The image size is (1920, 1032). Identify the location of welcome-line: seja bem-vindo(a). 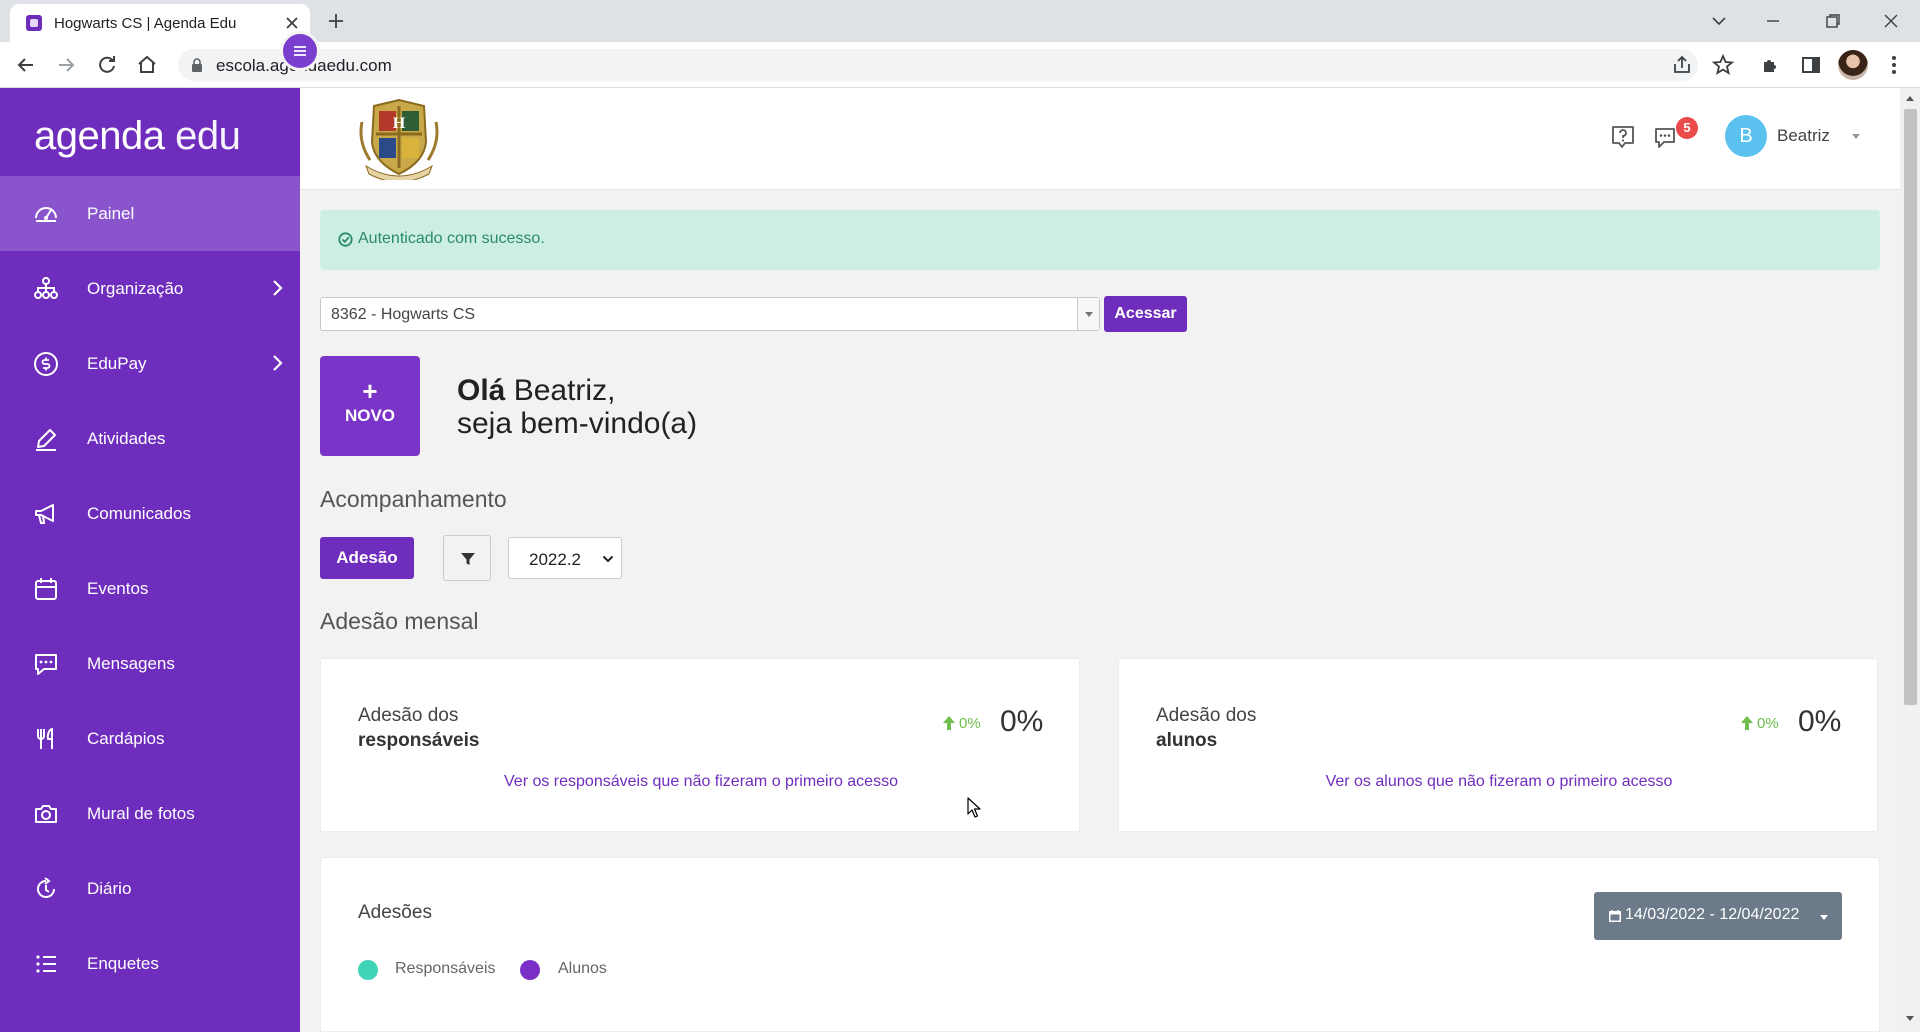
(577, 423).